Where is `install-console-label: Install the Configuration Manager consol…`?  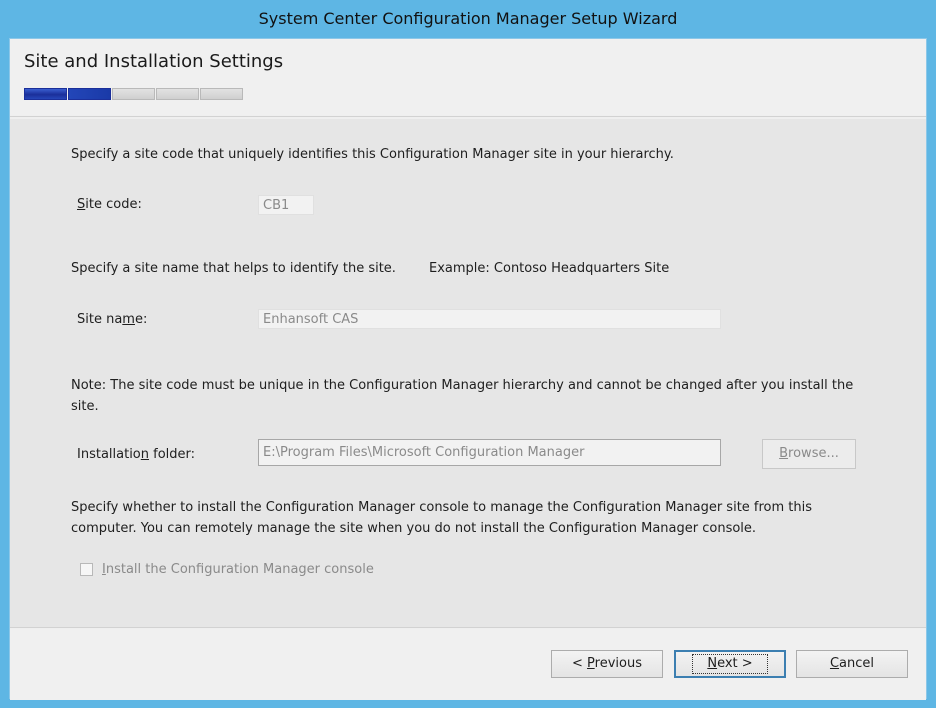
install-console-label: Install the Configuration Manager consol… is located at coordinates (238, 569).